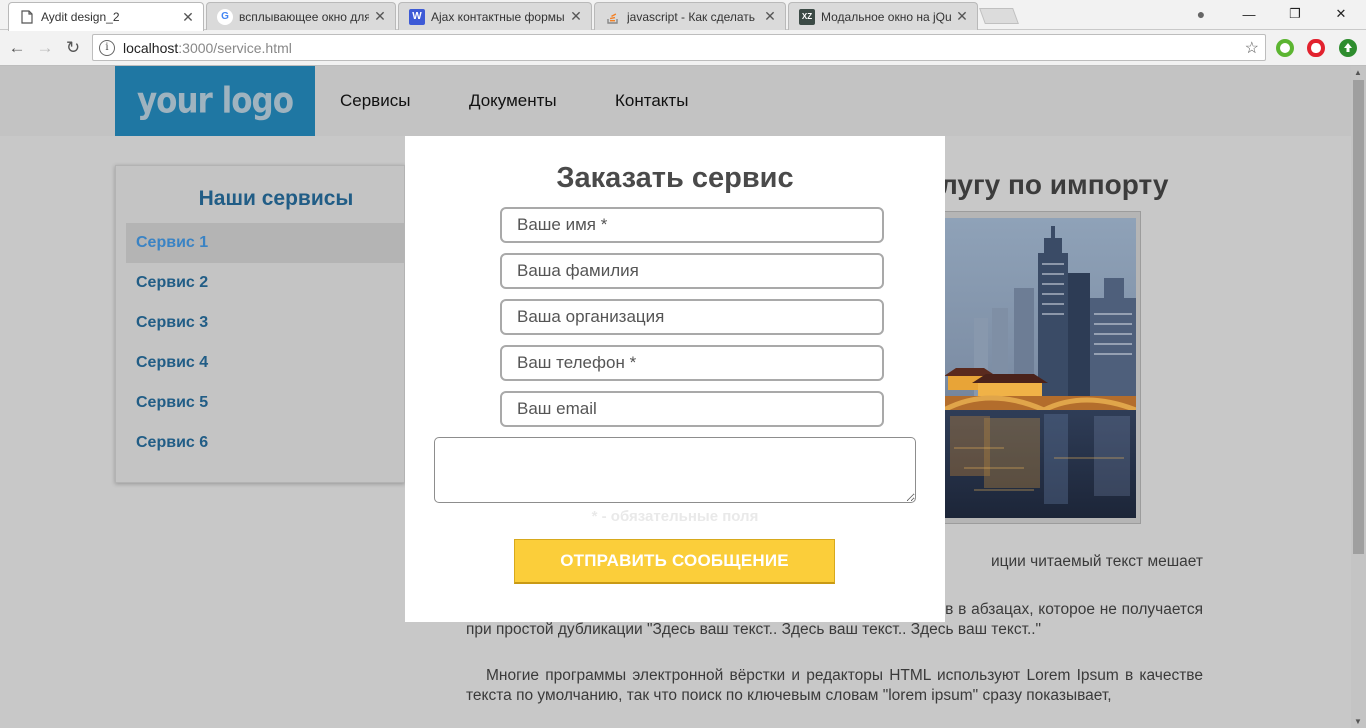 The height and width of the screenshot is (728, 1366). What do you see at coordinates (679, 47) in the screenshot?
I see `address-bar: i localhost:3000/service.html ☆` at bounding box center [679, 47].